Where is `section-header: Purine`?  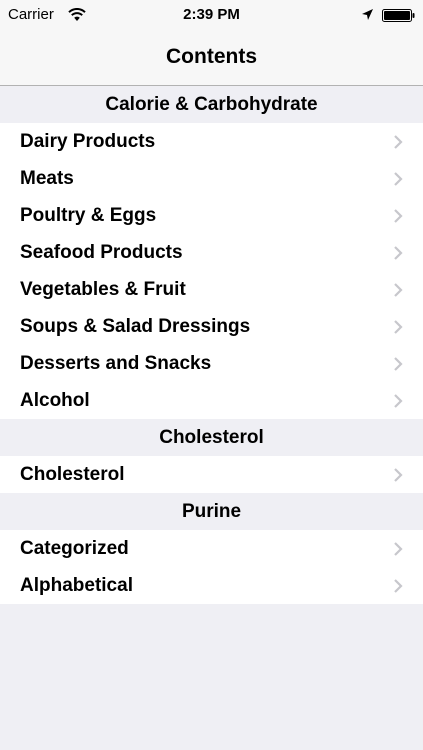 section-header: Purine is located at coordinates (211, 511).